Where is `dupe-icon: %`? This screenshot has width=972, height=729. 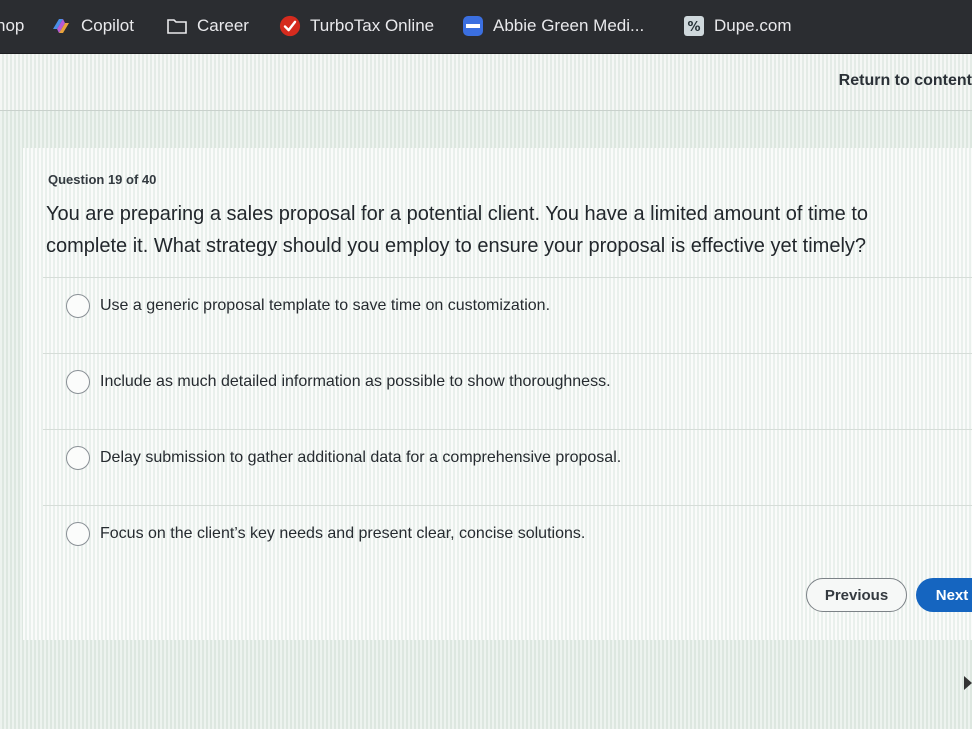
dupe-icon: % is located at coordinates (694, 26).